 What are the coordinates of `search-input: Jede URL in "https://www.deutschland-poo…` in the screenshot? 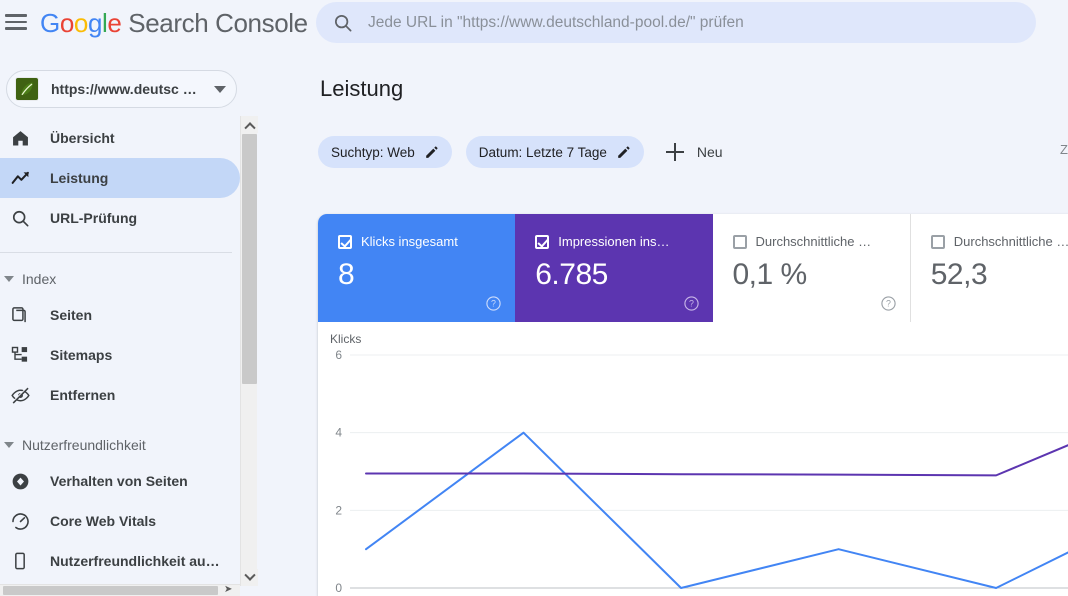 It's located at (694, 23).